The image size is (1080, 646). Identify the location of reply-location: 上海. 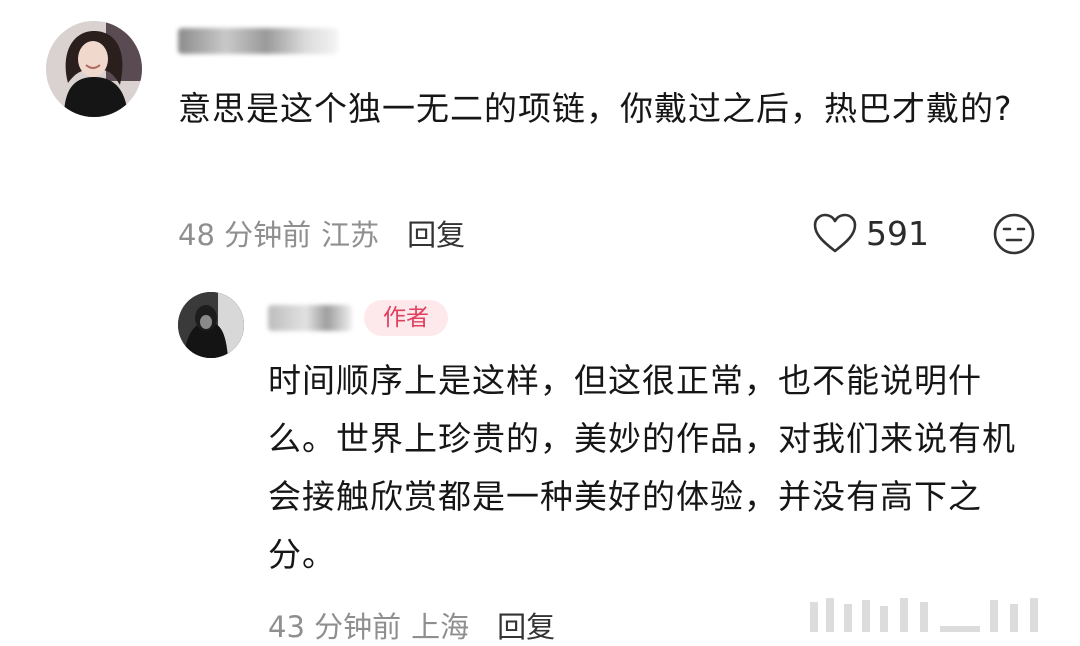
(440, 627).